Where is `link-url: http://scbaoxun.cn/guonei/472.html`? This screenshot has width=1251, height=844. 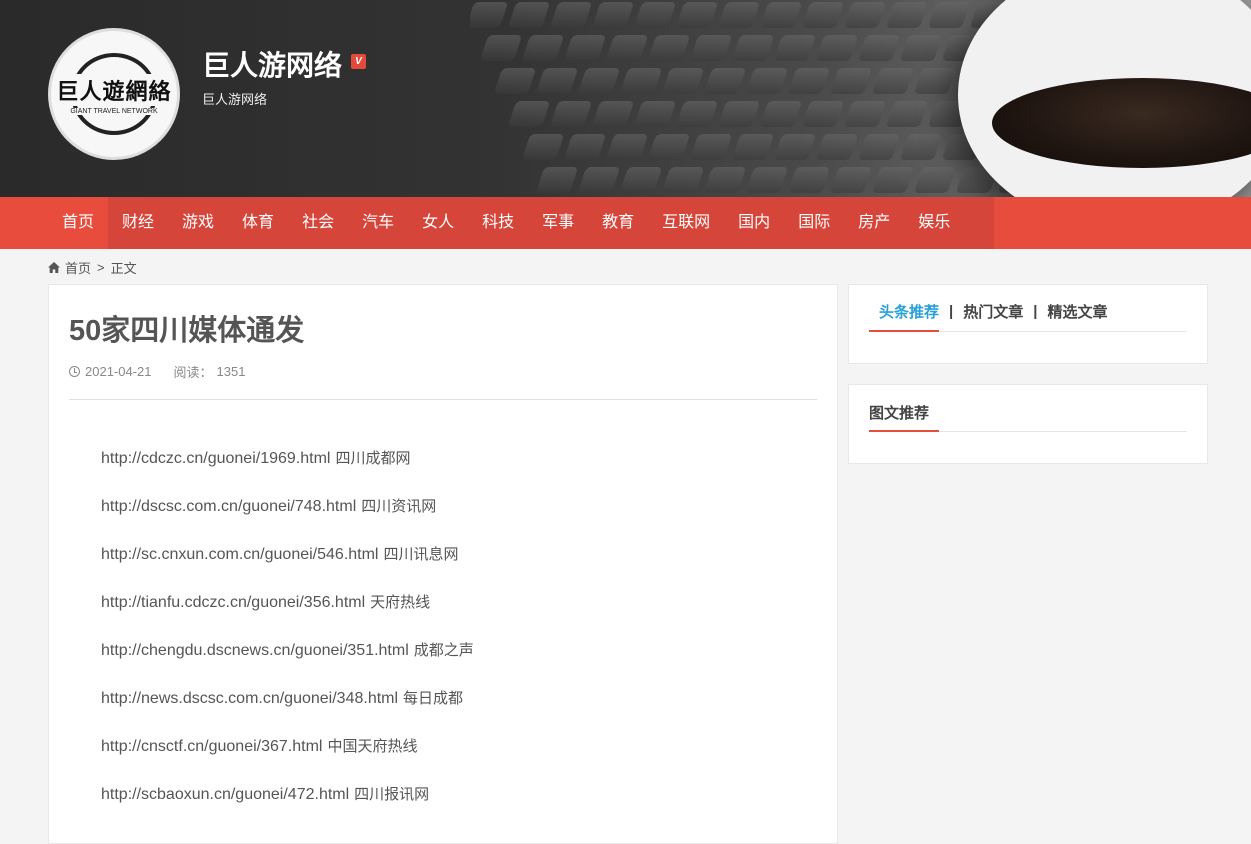 link-url: http://scbaoxun.cn/guonei/472.html is located at coordinates (225, 794).